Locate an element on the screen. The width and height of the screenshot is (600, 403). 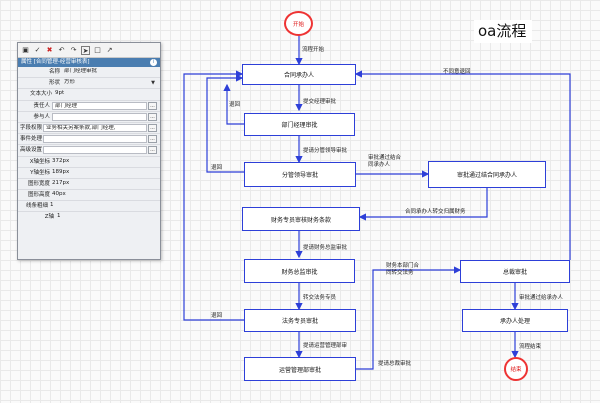
z-label: Z轴 is located at coordinates (49, 217).